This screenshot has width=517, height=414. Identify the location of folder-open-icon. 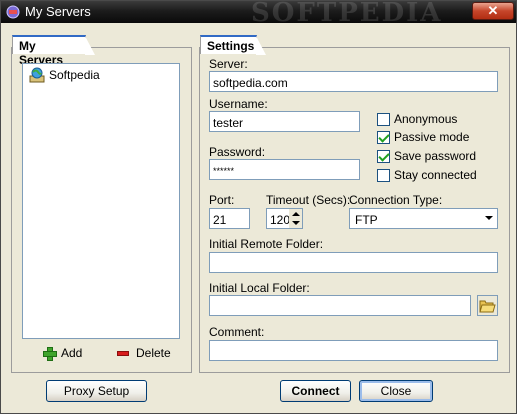
(487, 306).